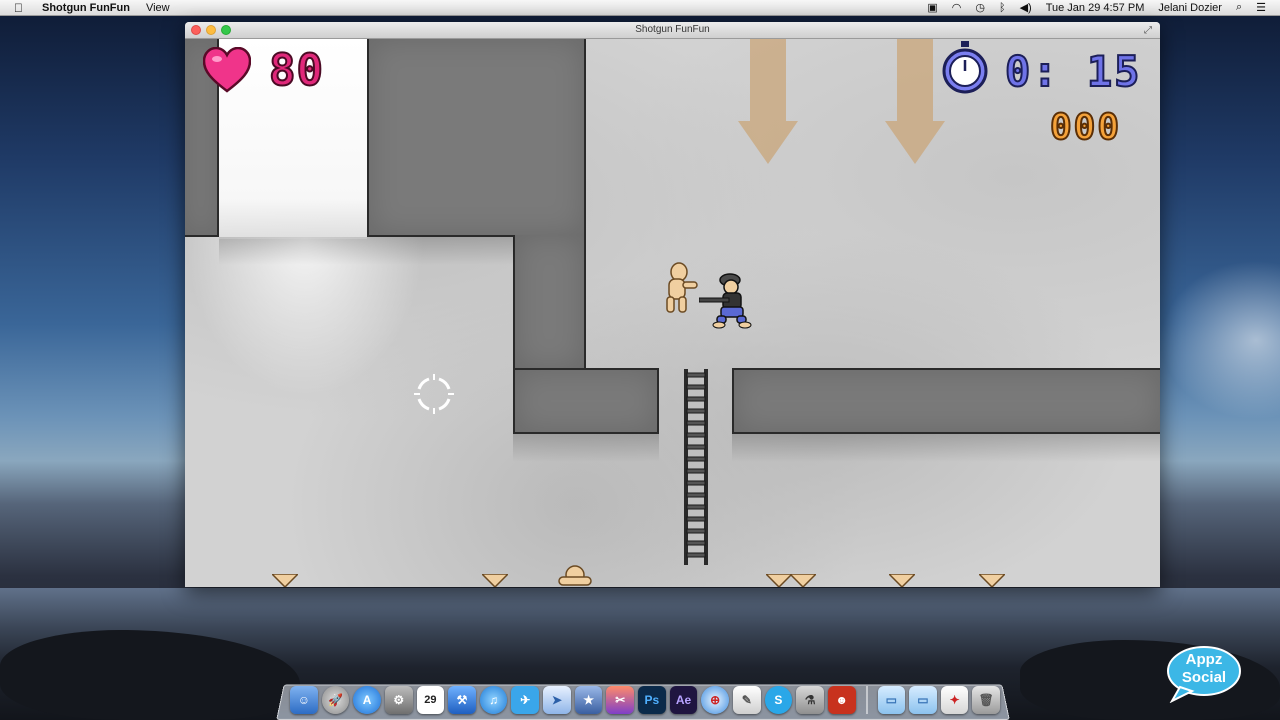 Image resolution: width=1280 pixels, height=720 pixels. What do you see at coordinates (296, 70) in the screenshot?
I see `health-counter: 80` at bounding box center [296, 70].